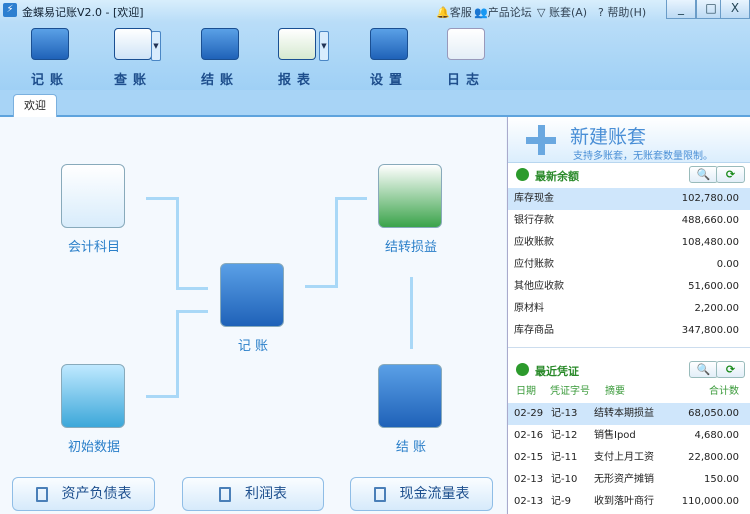 This screenshot has width=750, height=514. I want to click on voucher-row: 02-16 记-12 销售Ipod 4,680.00, so click(629, 436).